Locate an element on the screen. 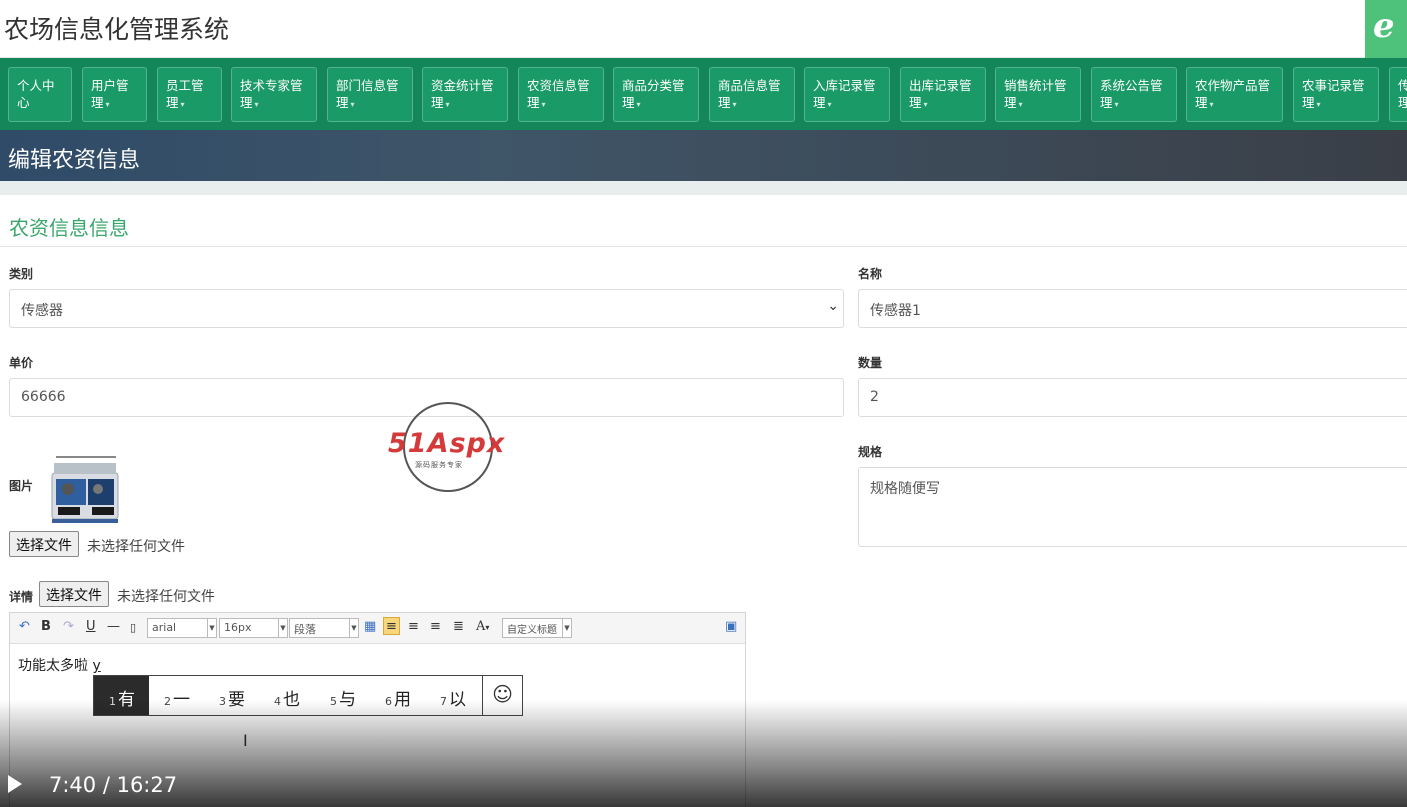  ime-composition-text: y is located at coordinates (96, 666).